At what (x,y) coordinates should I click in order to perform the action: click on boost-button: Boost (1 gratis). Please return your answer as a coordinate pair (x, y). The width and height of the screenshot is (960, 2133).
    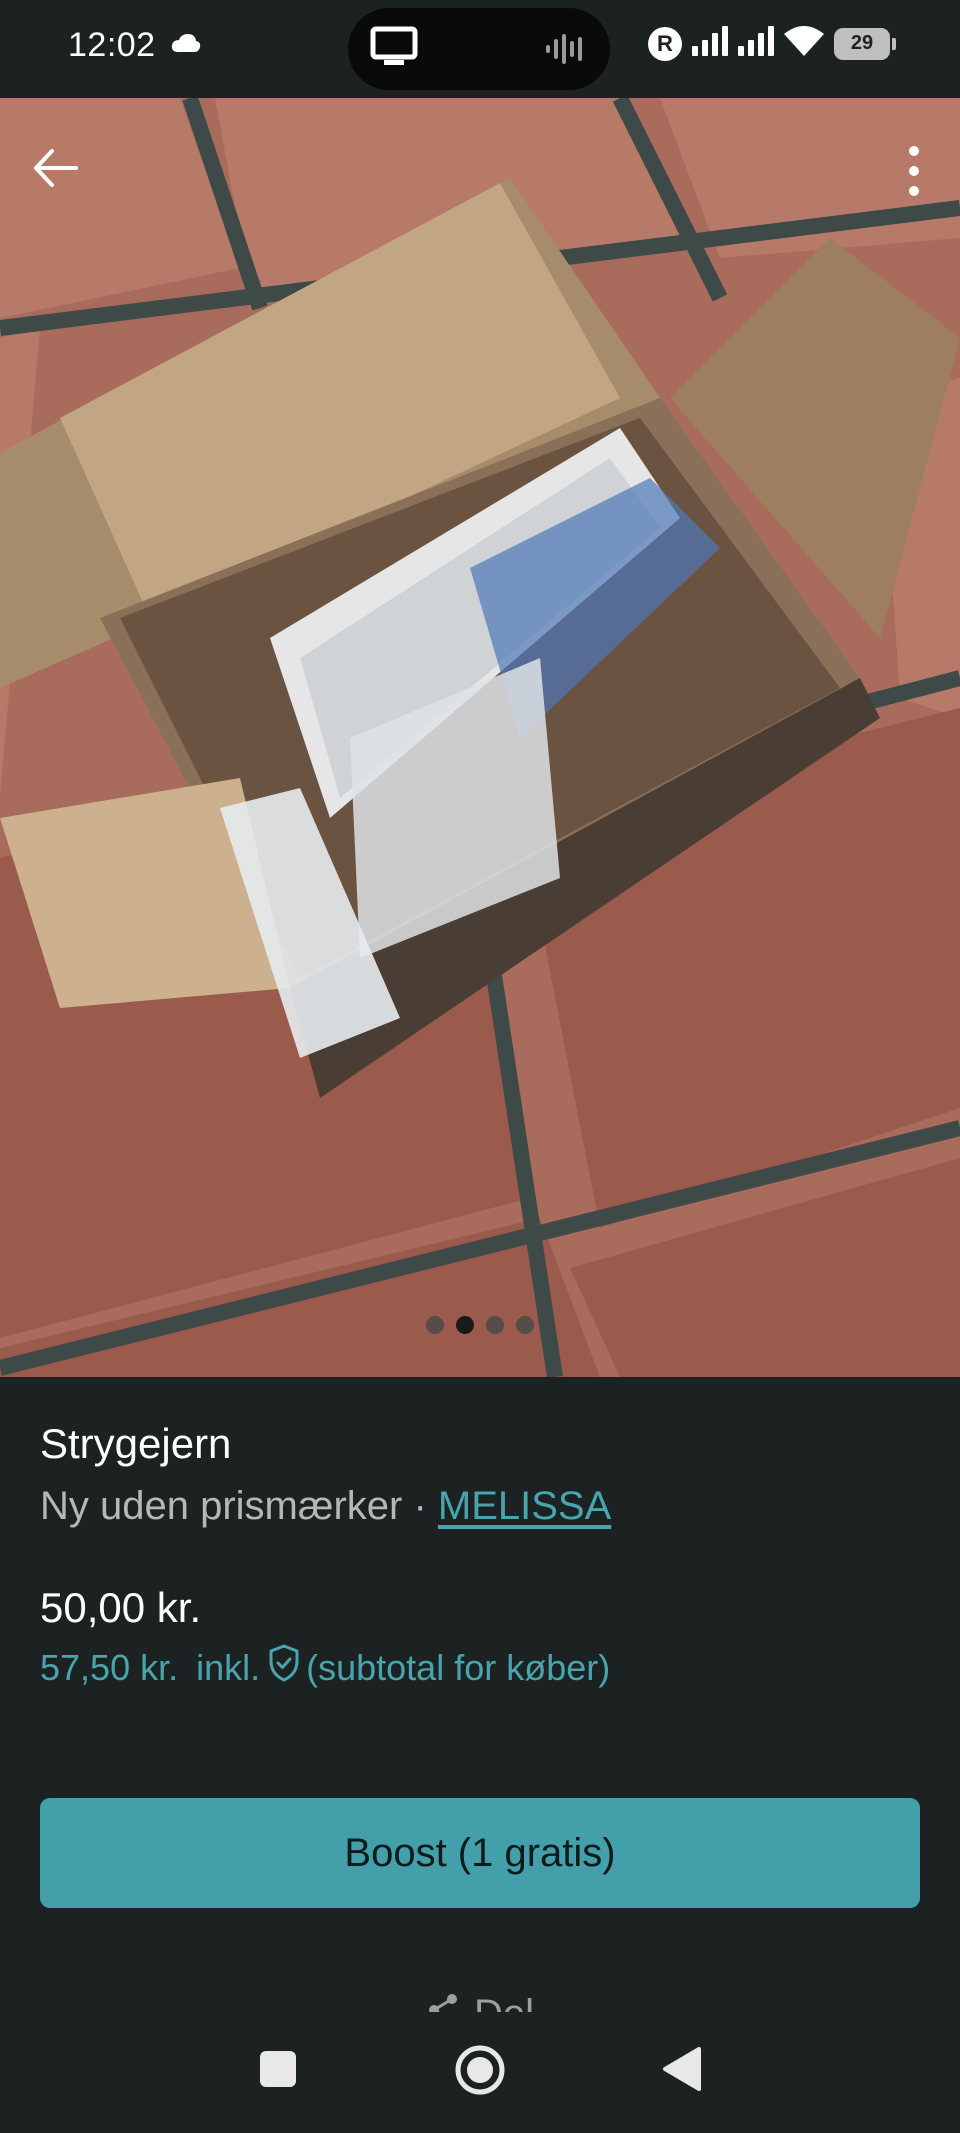
    Looking at the image, I should click on (480, 1853).